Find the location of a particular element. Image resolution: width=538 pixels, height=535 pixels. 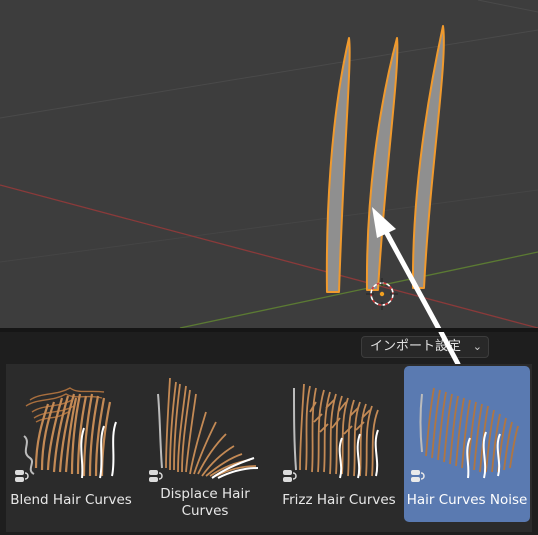

asset-displace-hair-curves: Displace Hair Curves is located at coordinates (205, 444).